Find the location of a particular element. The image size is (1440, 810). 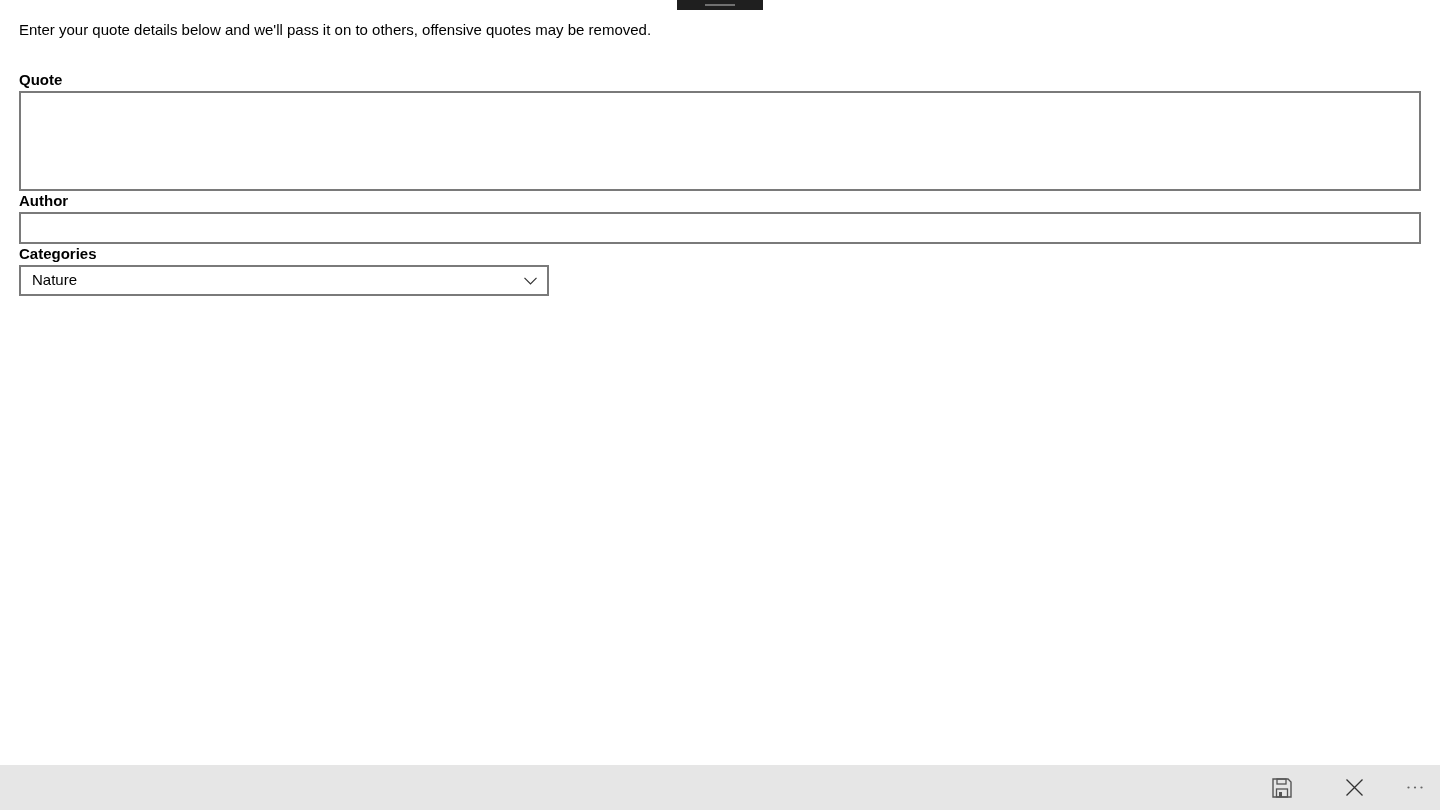

quote-field is located at coordinates (720, 141).